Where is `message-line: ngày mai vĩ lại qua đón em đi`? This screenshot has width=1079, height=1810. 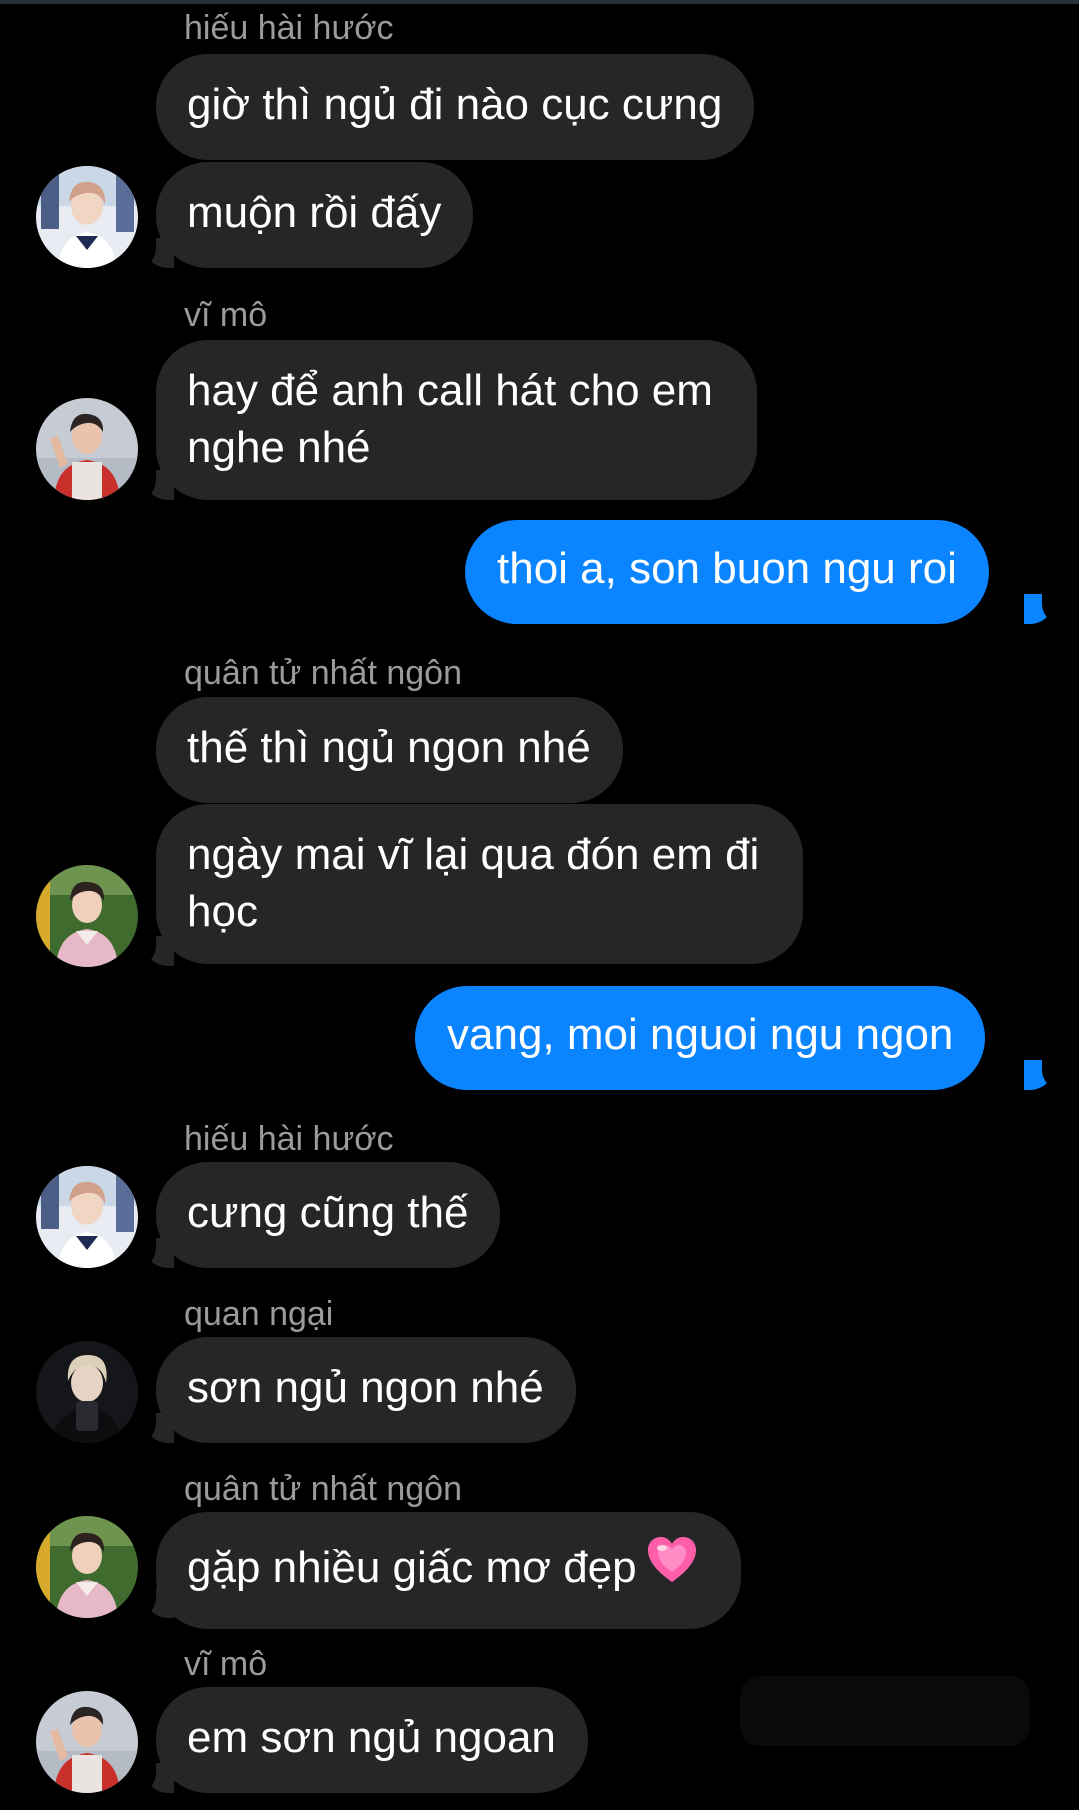
message-line: ngày mai vĩ lại qua đón em đi is located at coordinates (473, 854).